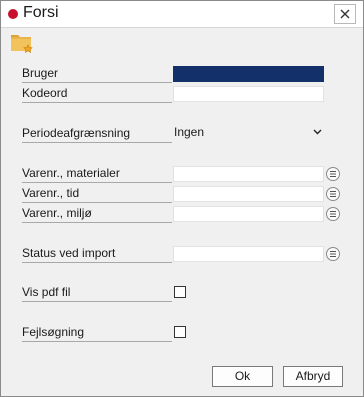  Describe the element at coordinates (13, 14) in the screenshot. I see `app-logo-icon` at that location.